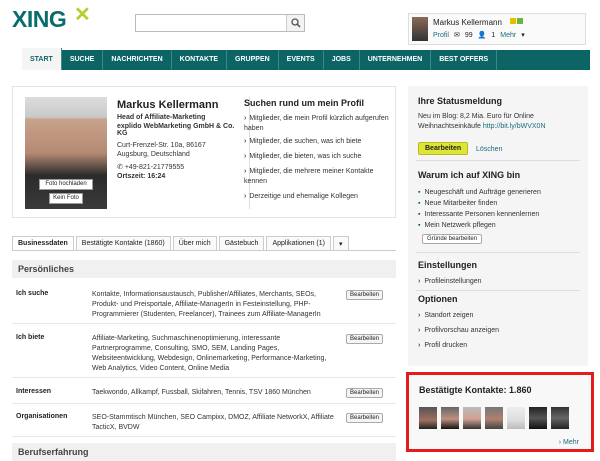 This screenshot has height=461, width=600. What do you see at coordinates (469, 35) in the screenshot?
I see `messages-count: 99` at bounding box center [469, 35].